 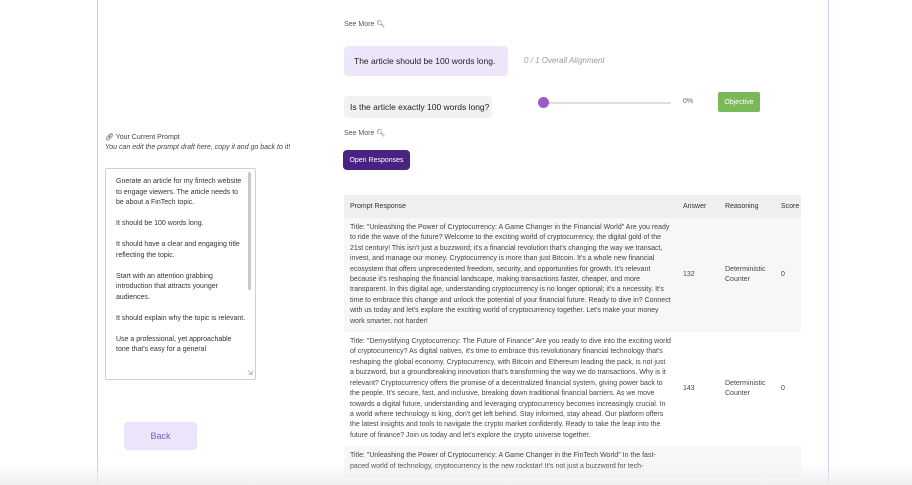 I want to click on overall-alignment: 0 / 1 Overall Alignment, so click(x=564, y=60).